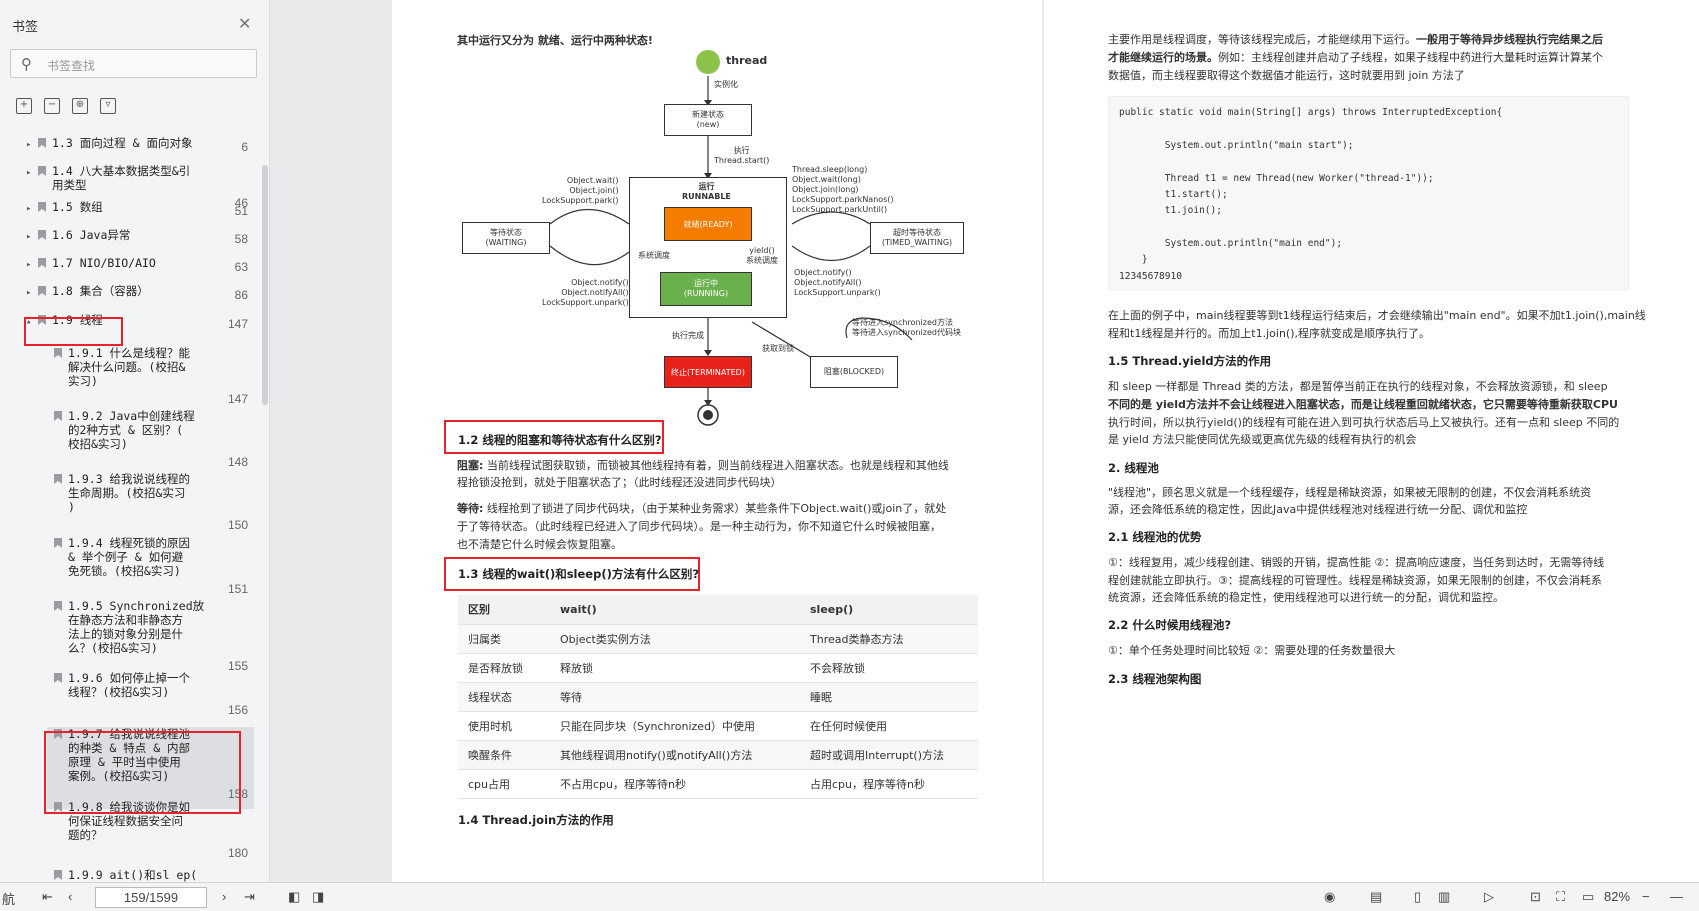 This screenshot has width=1699, height=911. Describe the element at coordinates (854, 372) in the screenshot. I see `diagram-blocked-state: 阻塞(BLOCKED)` at that location.